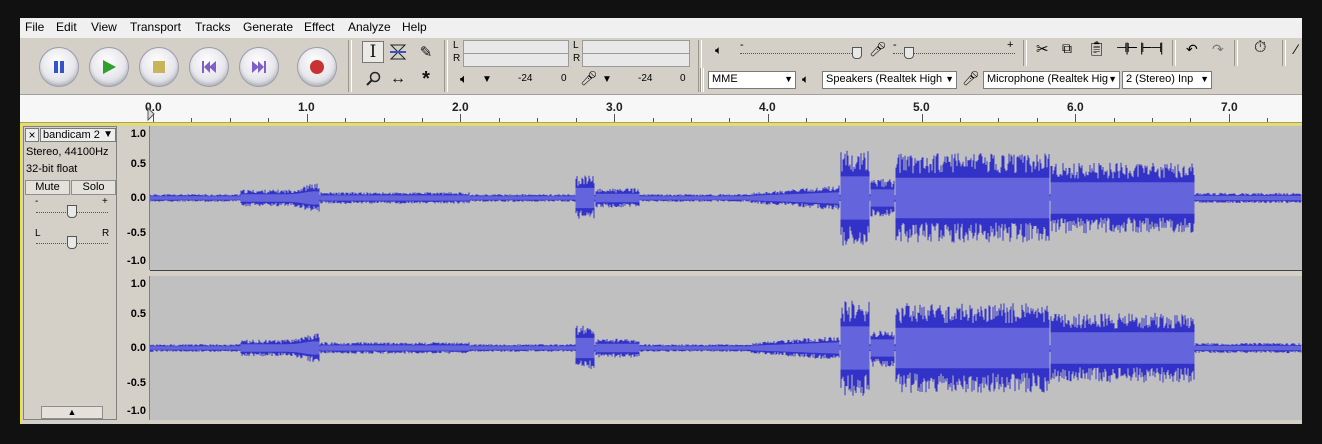 This screenshot has height=444, width=1322. What do you see at coordinates (138, 284) in the screenshot?
I see `vruler-label: 1.0` at bounding box center [138, 284].